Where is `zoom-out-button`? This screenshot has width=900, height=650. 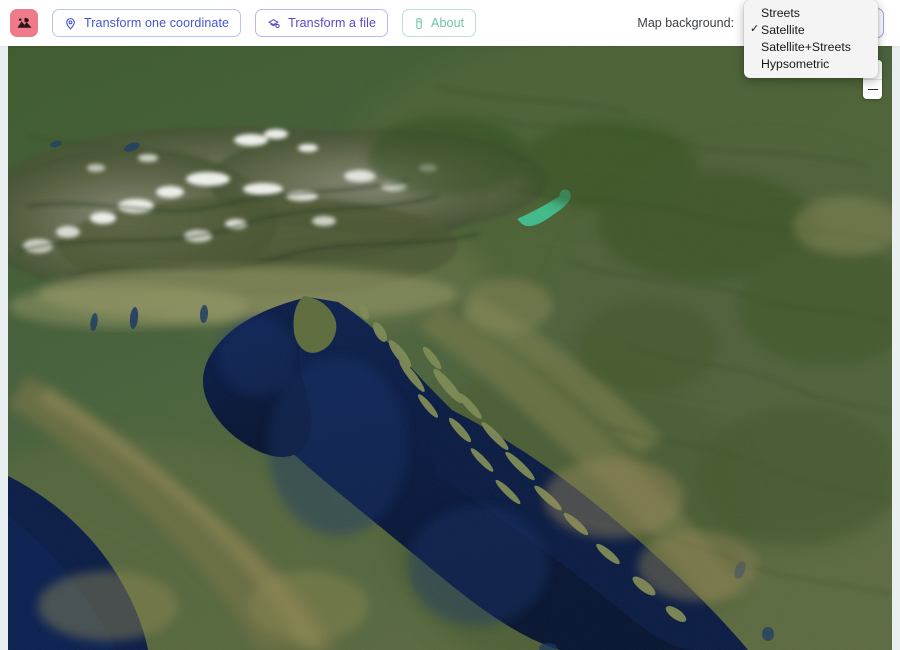
zoom-out-button is located at coordinates (872, 89).